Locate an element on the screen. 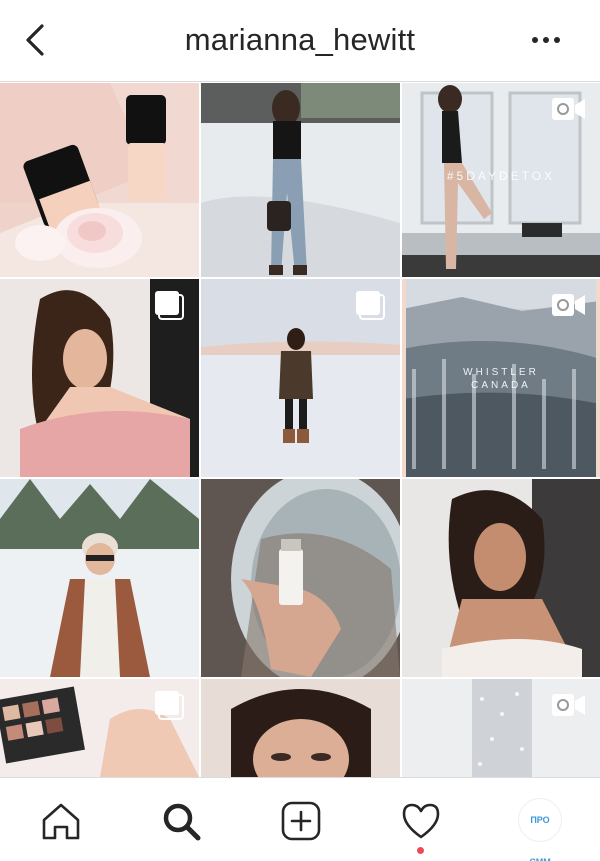  post-overlay-title: WHISTLER is located at coordinates (501, 372).